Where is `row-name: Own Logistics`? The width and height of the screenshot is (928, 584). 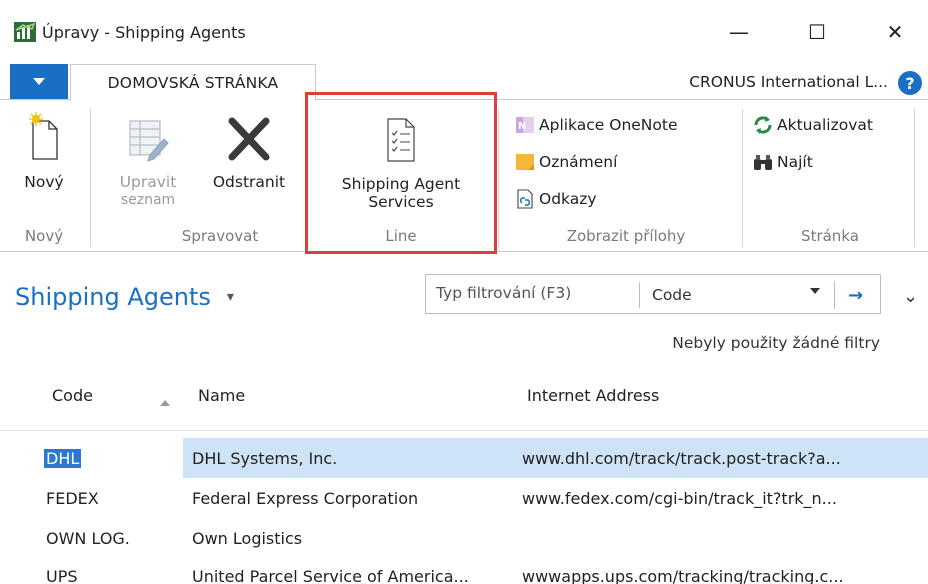 row-name: Own Logistics is located at coordinates (247, 538).